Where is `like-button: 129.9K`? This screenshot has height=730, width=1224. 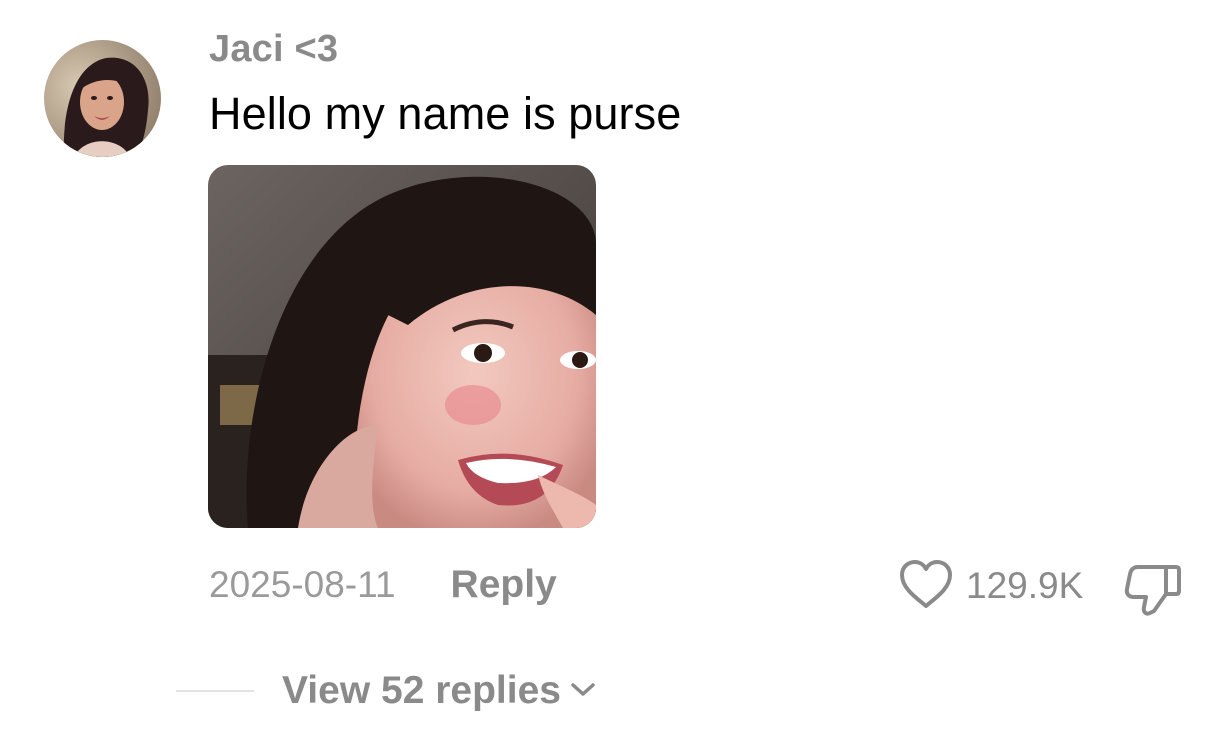 like-button: 129.9K is located at coordinates (991, 586).